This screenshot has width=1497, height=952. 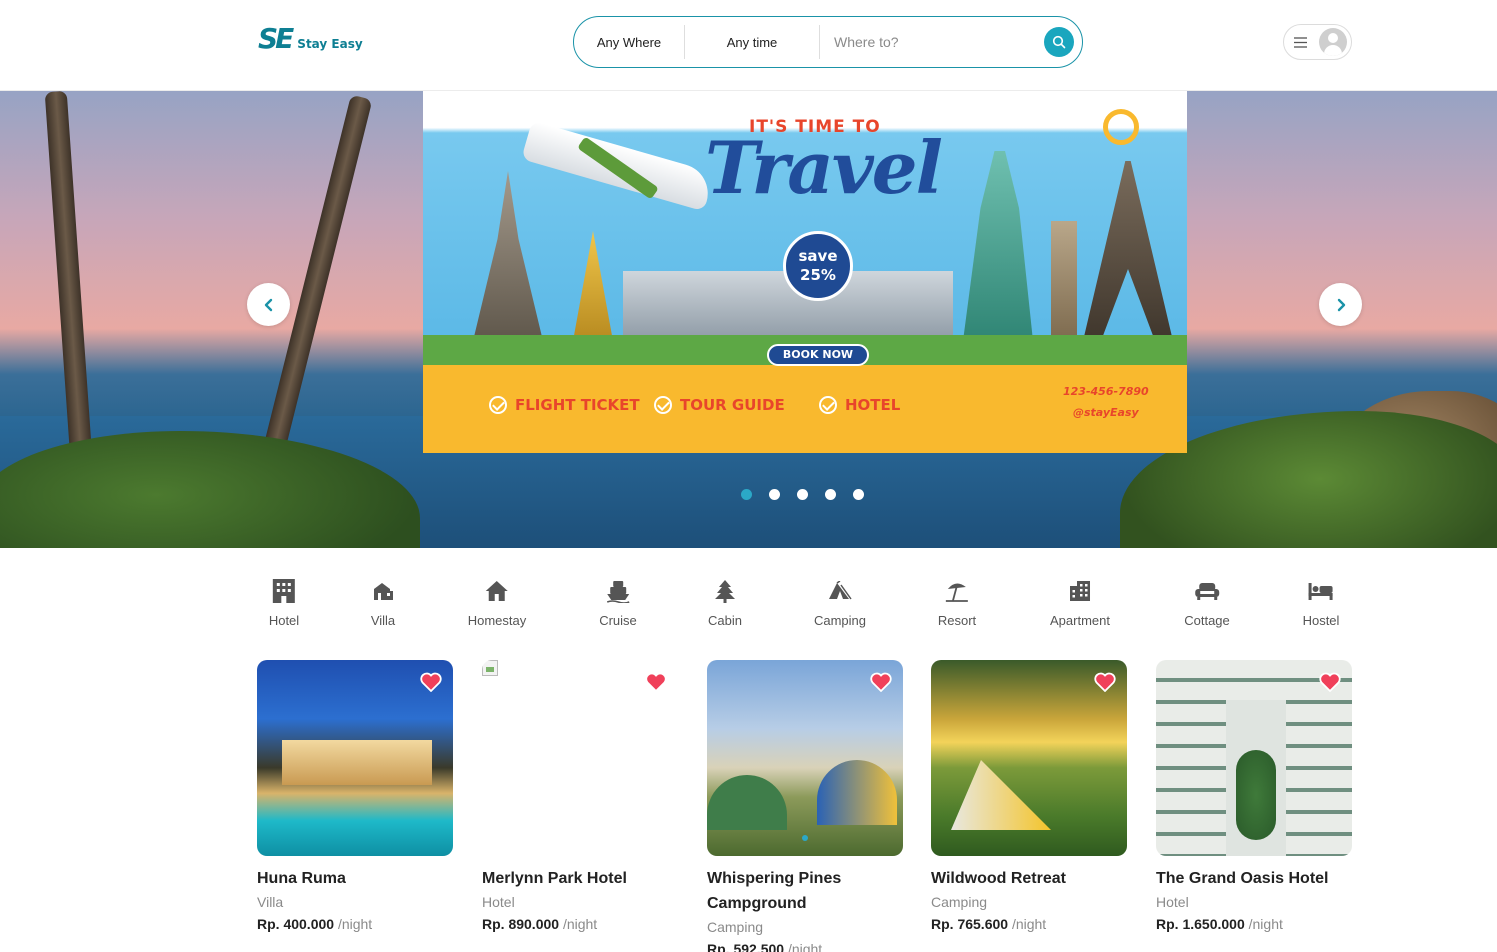 I want to click on feature-label: FLIGHT TICKET, so click(x=577, y=405).